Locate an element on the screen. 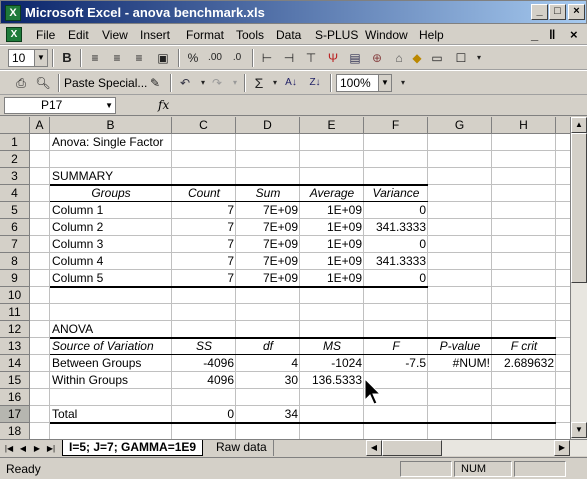 The image size is (587, 479). cell-g15 is located at coordinates (460, 380).